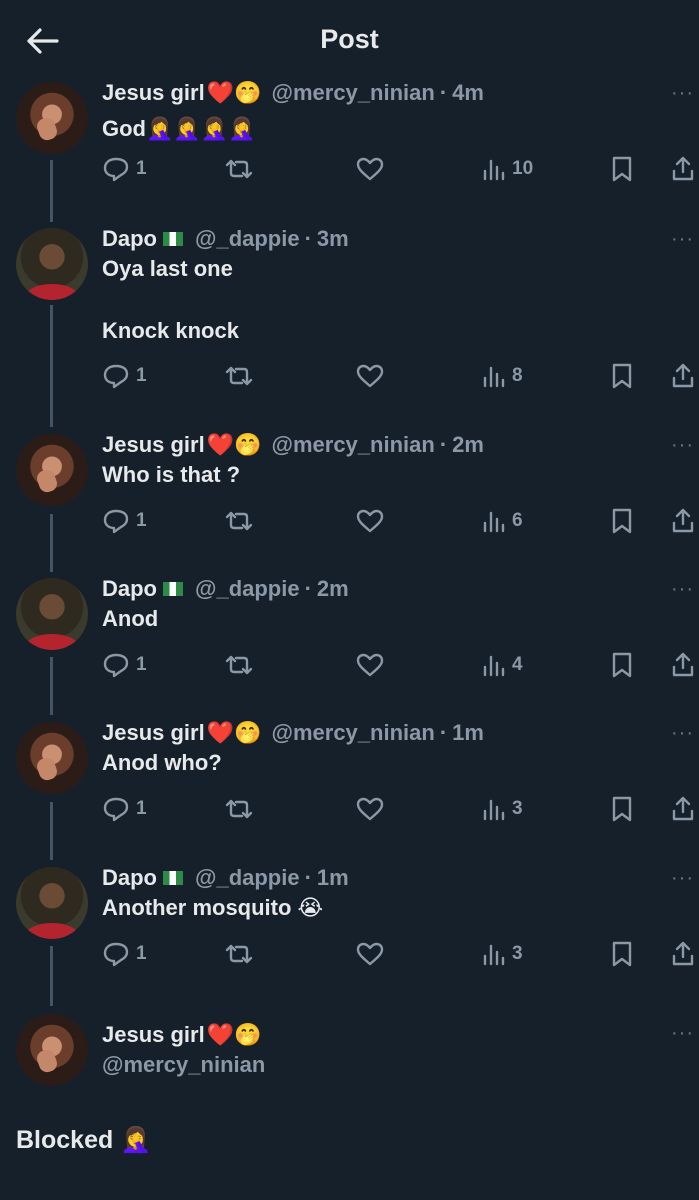 The width and height of the screenshot is (699, 1200). What do you see at coordinates (130, 618) in the screenshot?
I see `tweet-text: Anod` at bounding box center [130, 618].